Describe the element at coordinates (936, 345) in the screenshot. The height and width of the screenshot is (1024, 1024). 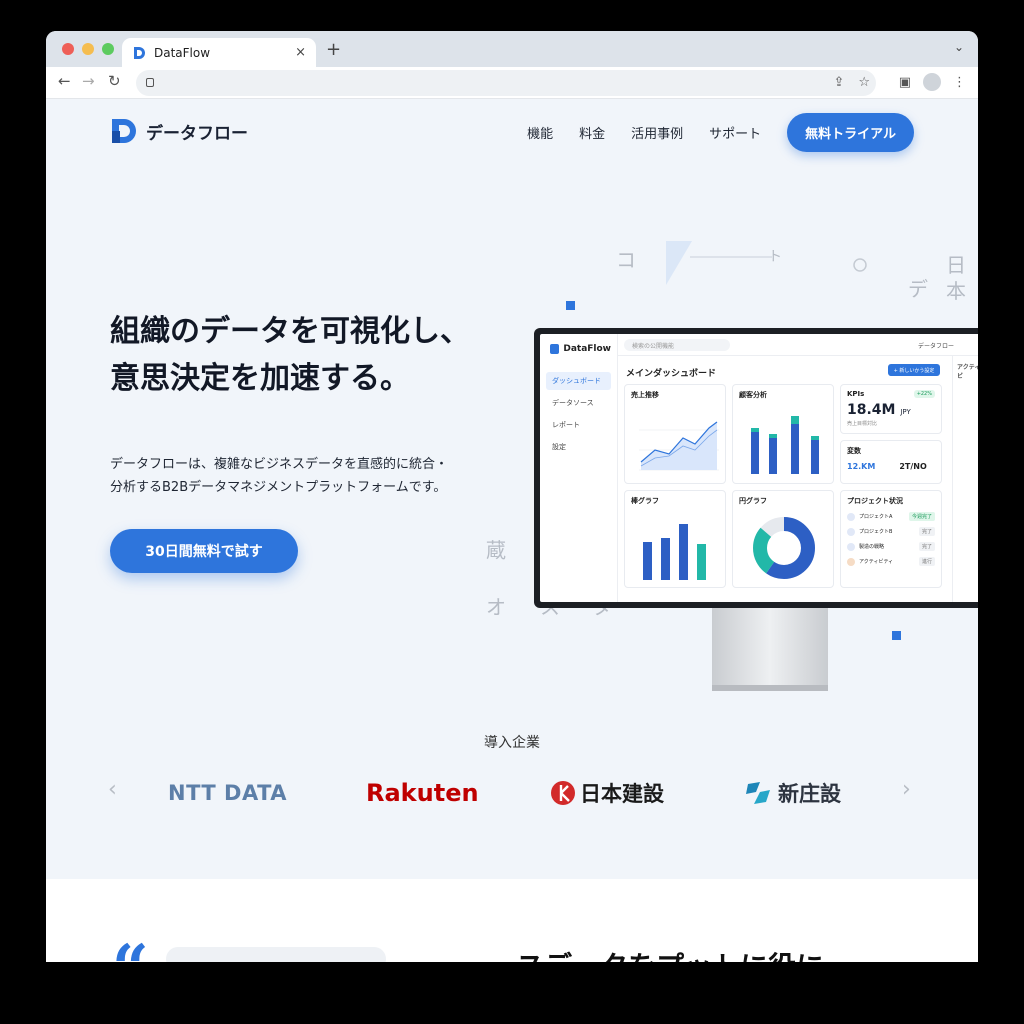
I see `dashboard-user-menu: データフロー` at that location.